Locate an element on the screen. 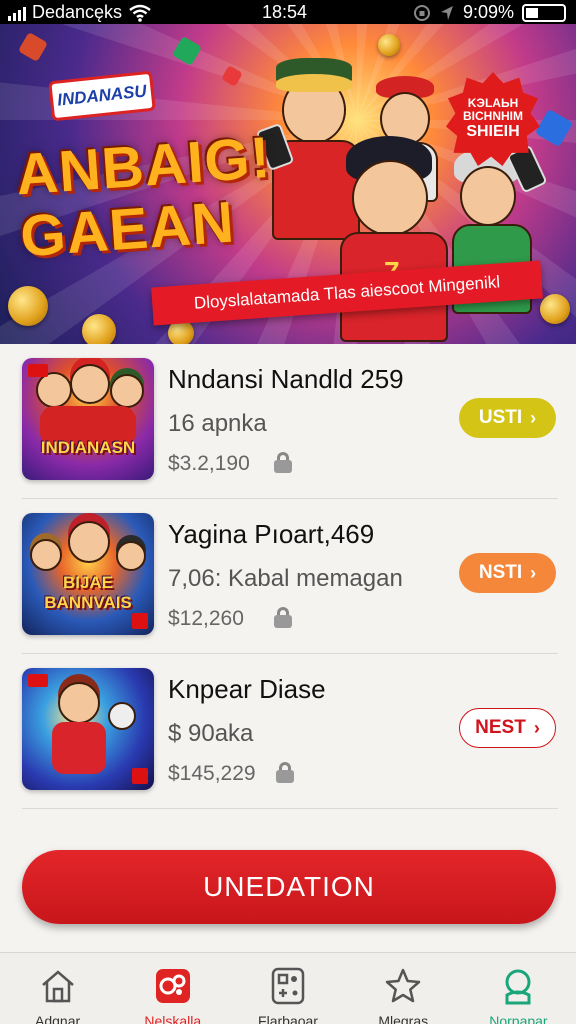 Image resolution: width=576 pixels, height=1024 pixels. game-subtitle: 16 apnka is located at coordinates (217, 423).